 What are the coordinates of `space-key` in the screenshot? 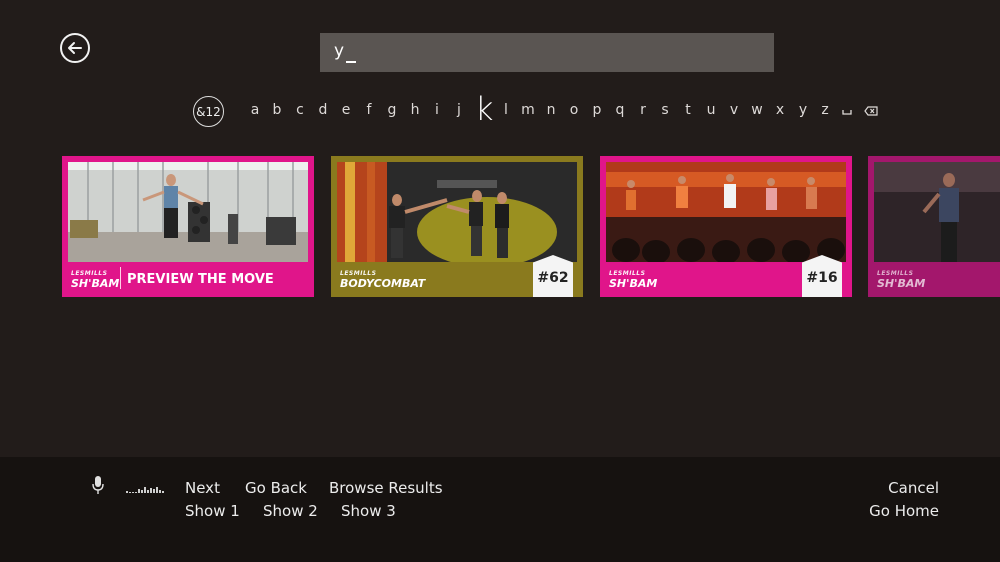 It's located at (847, 112).